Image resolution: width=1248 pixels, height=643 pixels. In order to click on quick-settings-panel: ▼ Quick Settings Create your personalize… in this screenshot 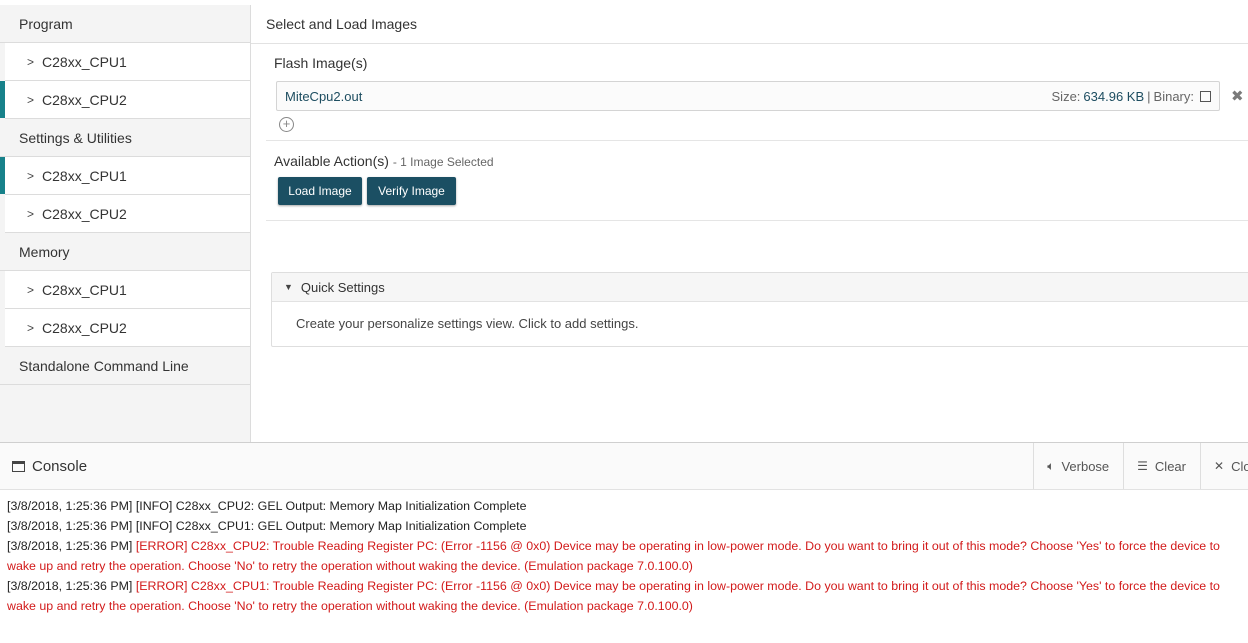, I will do `click(759, 309)`.